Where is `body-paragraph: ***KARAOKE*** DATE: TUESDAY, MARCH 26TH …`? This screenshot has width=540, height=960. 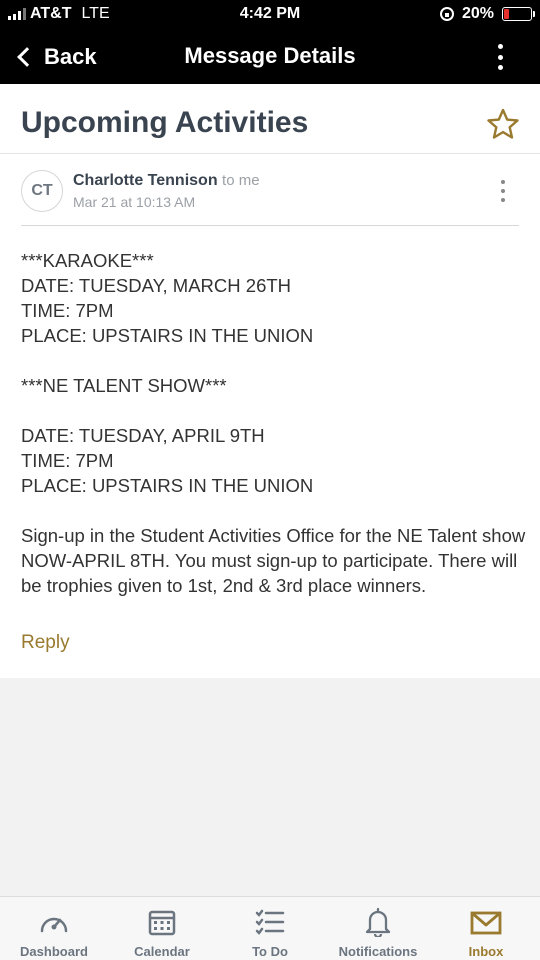 body-paragraph: ***KARAOKE*** DATE: TUESDAY, MARCH 26TH … is located at coordinates (167, 298).